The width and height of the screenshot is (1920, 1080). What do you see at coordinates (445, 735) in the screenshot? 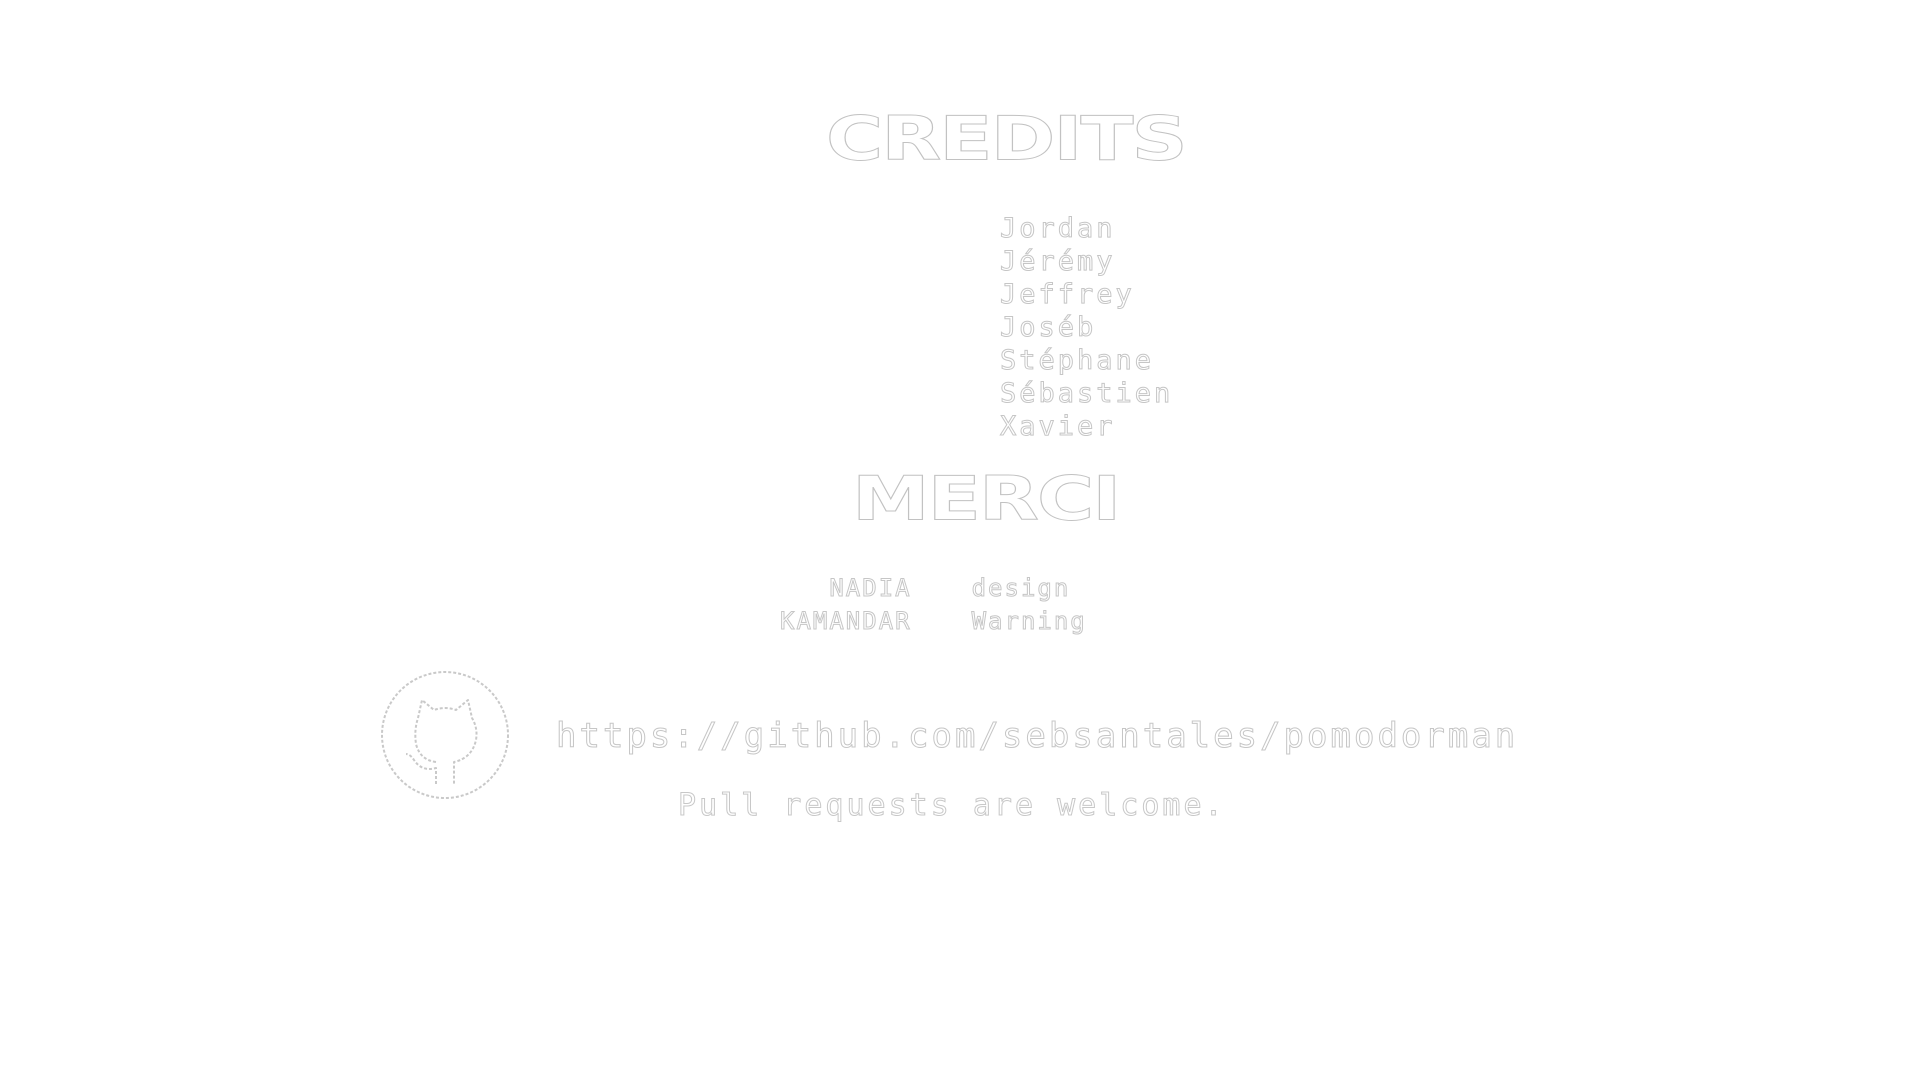
I see `github-icon` at bounding box center [445, 735].